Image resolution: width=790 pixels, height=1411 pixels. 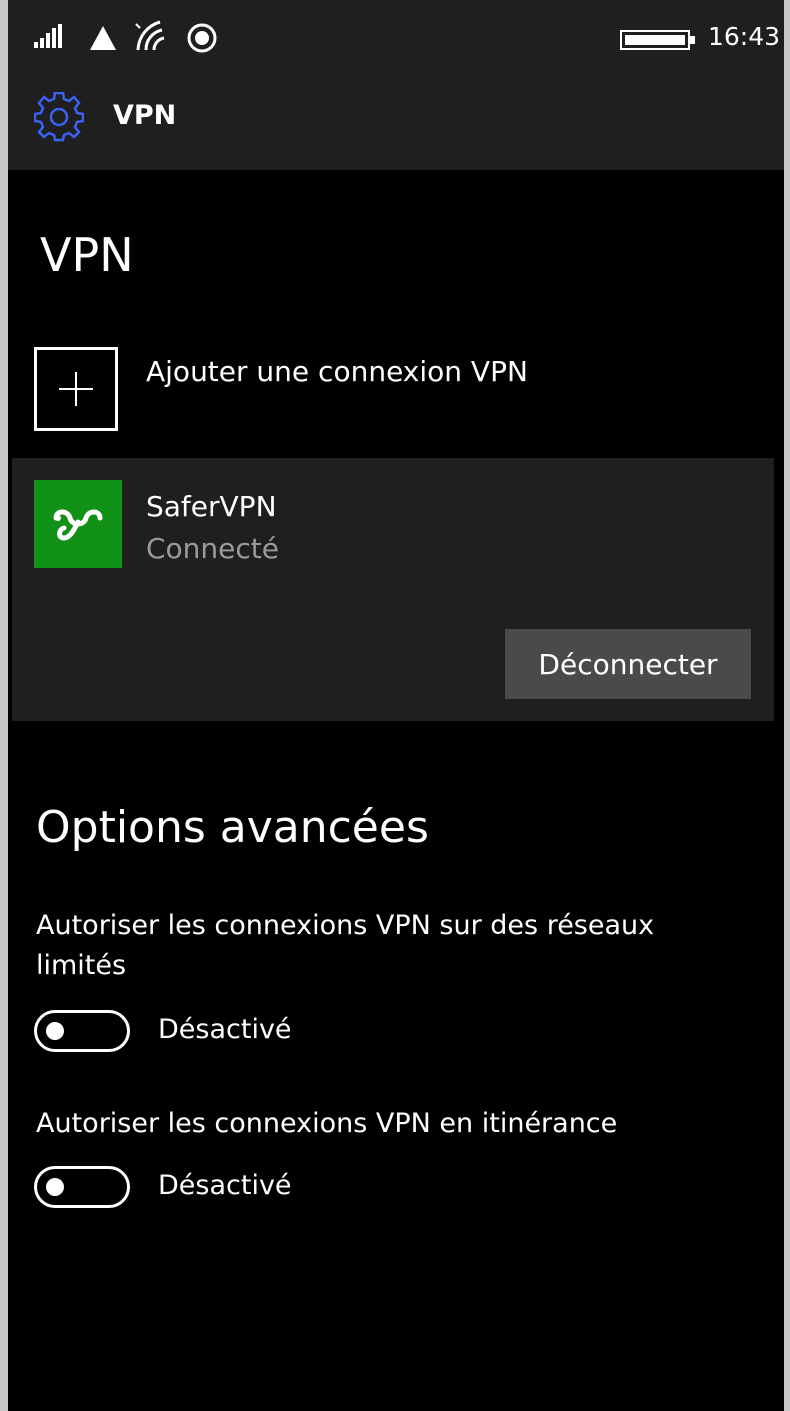 I want to click on metered-networks-toggle, so click(x=82, y=1031).